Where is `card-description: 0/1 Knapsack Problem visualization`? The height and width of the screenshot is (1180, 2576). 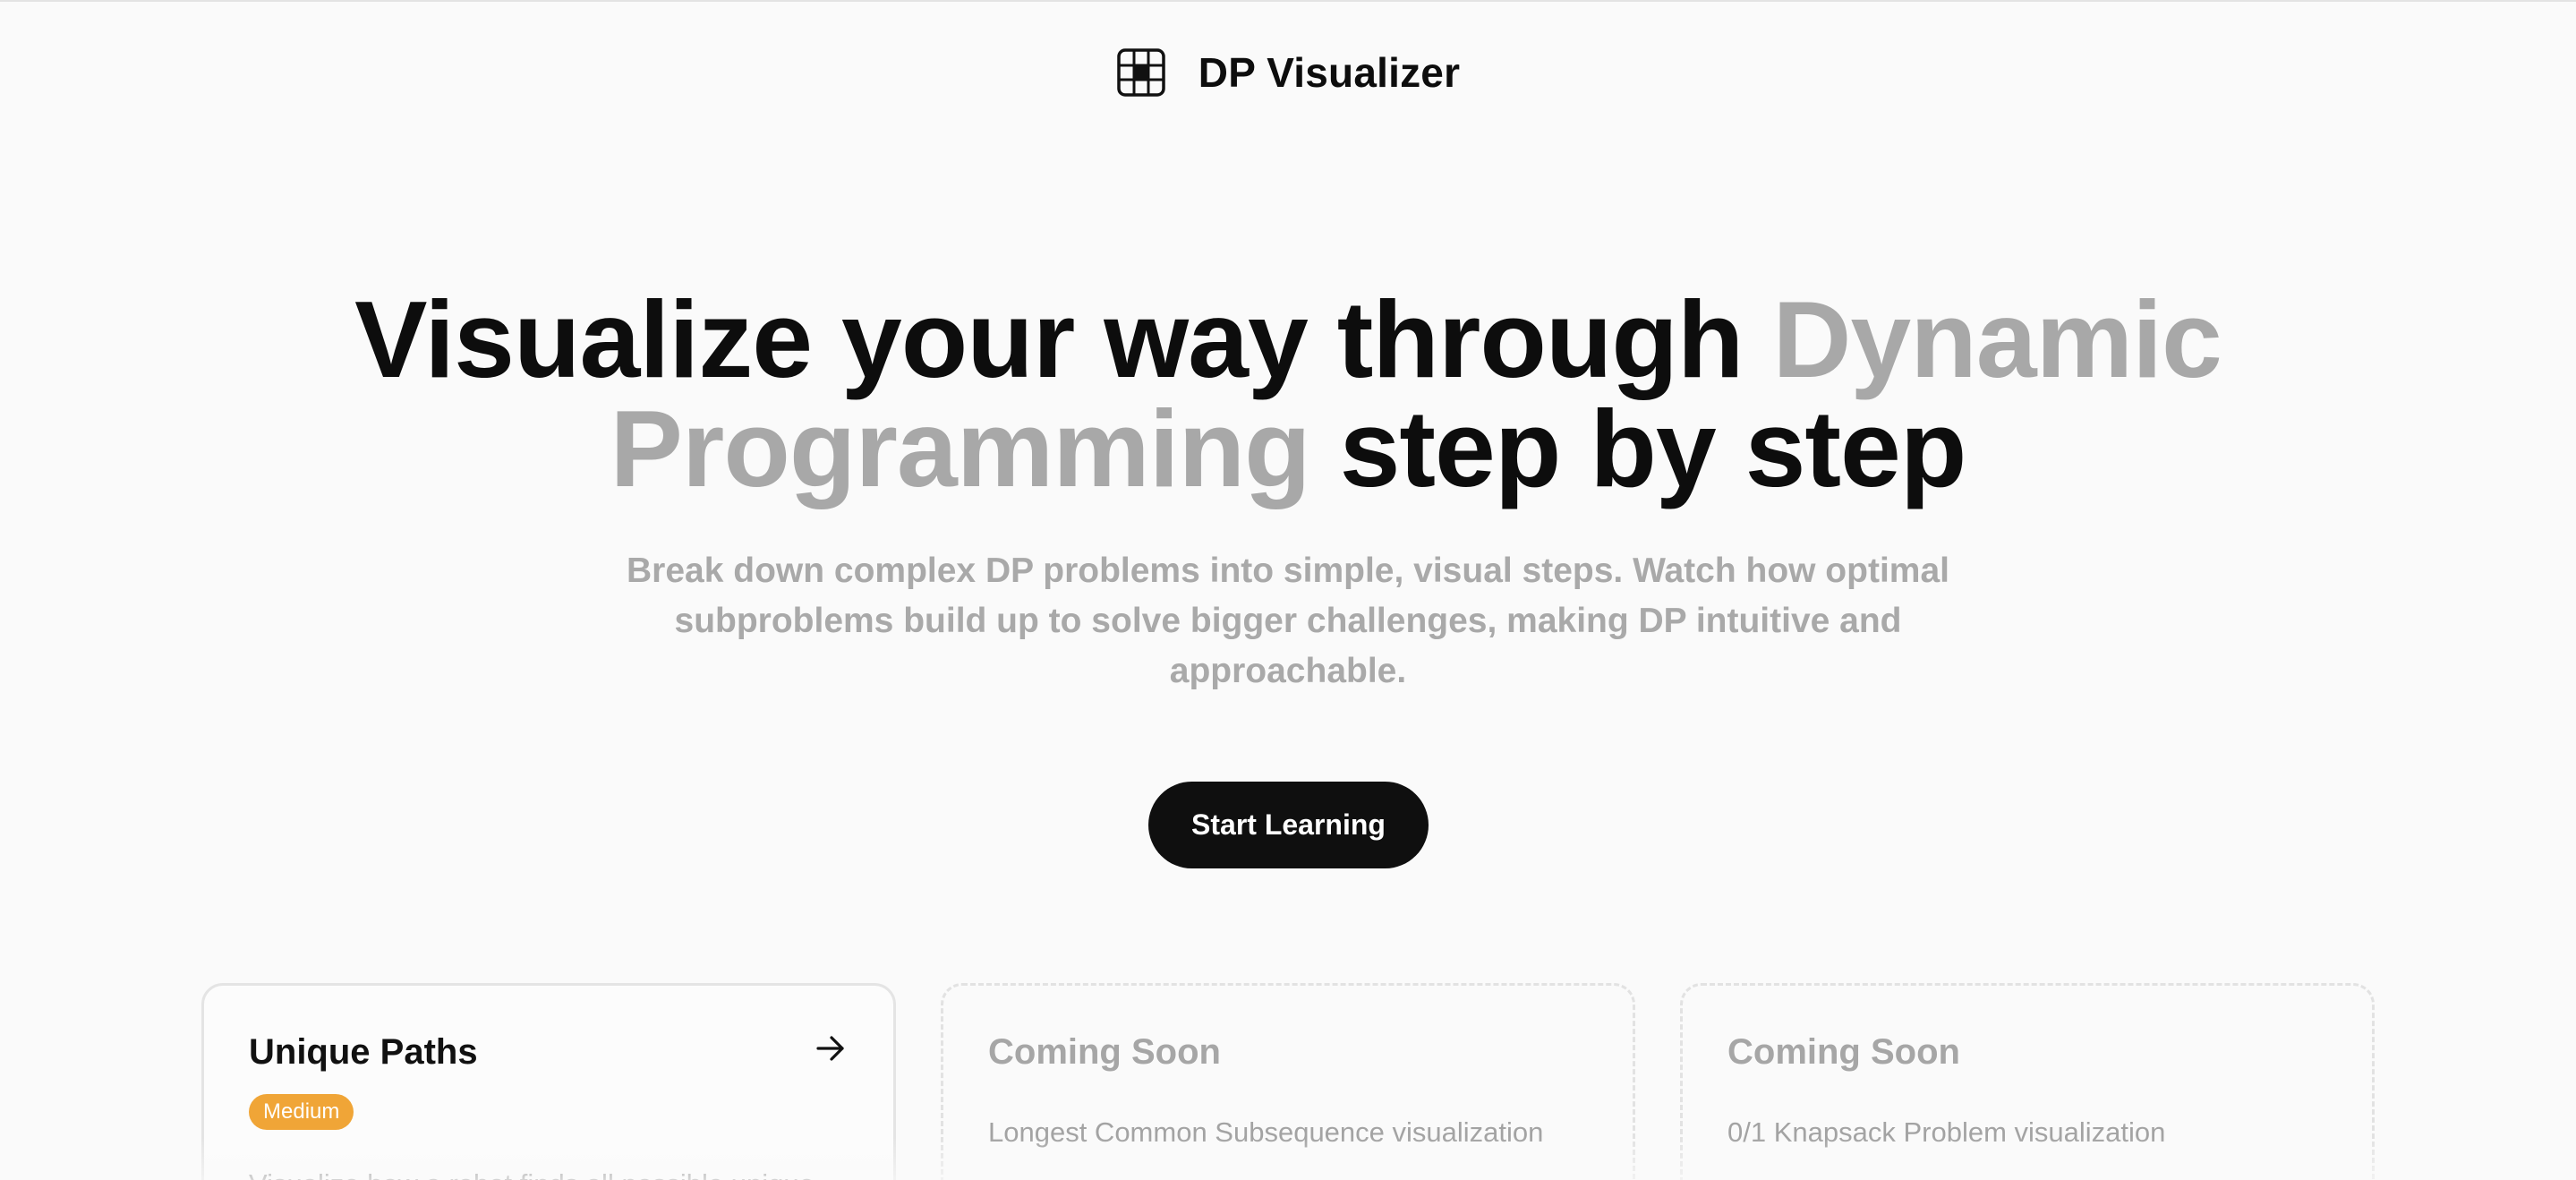 card-description: 0/1 Knapsack Problem visualization is located at coordinates (1946, 1132).